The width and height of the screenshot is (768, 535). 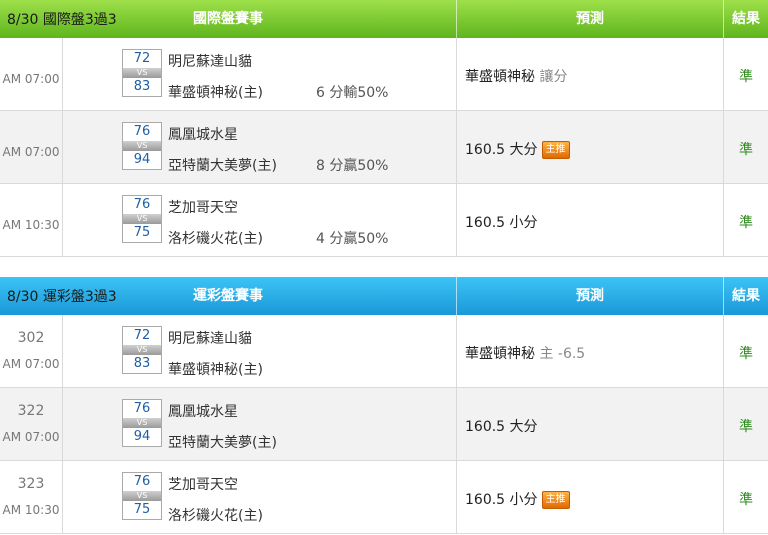 What do you see at coordinates (384, 19) in the screenshot?
I see `section-header: 8/30 國際盤3過3 國際盤賽事 預測 結果` at bounding box center [384, 19].